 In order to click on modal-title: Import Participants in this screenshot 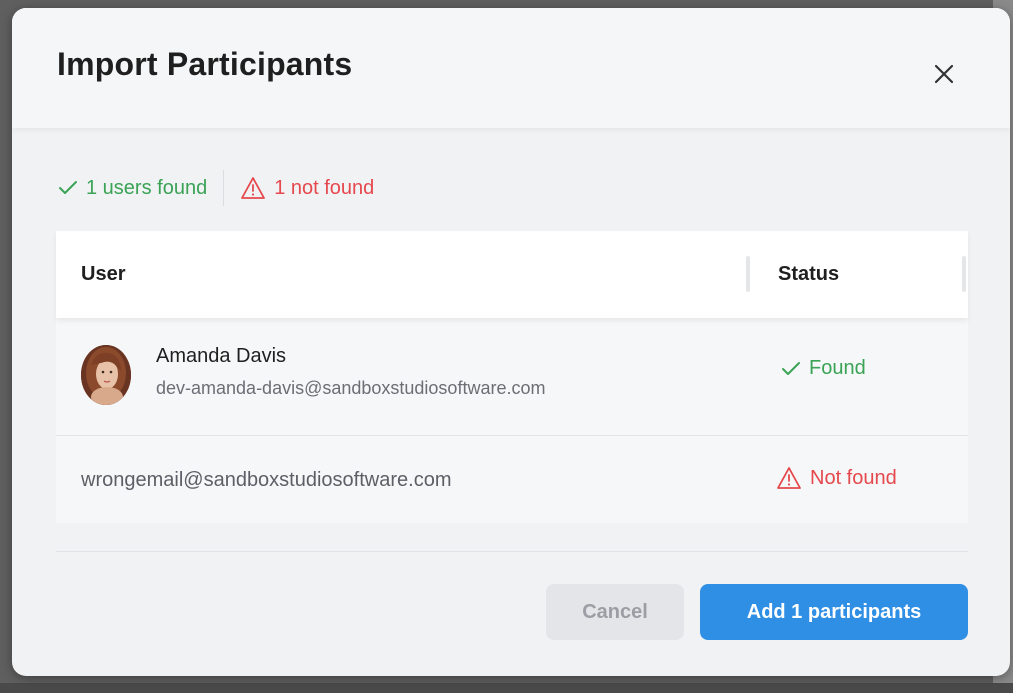, I will do `click(205, 64)`.